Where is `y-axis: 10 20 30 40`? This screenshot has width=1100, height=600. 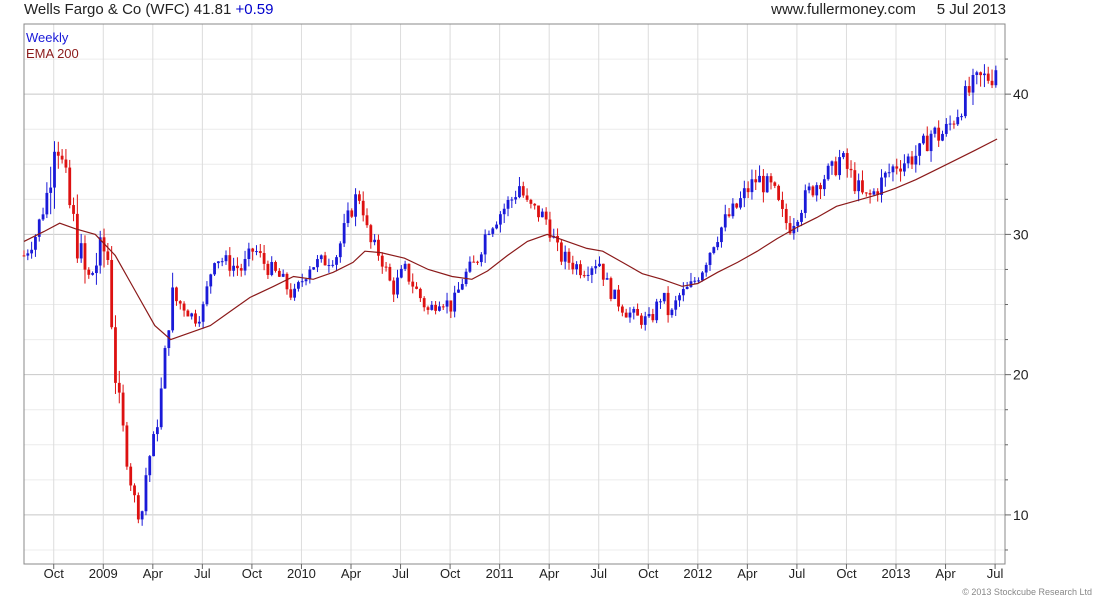
y-axis: 10 20 30 40 is located at coordinates (1017, 304).